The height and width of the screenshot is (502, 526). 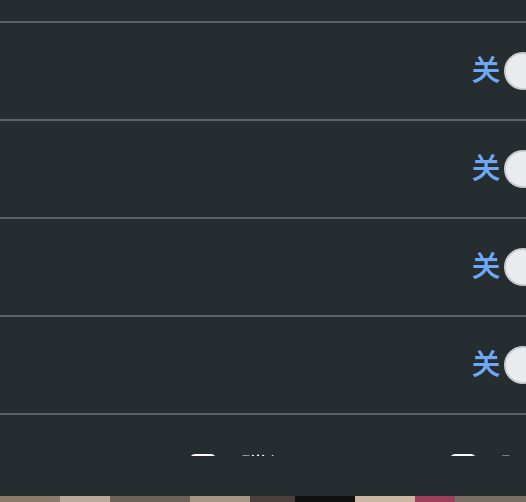 What do you see at coordinates (263, 436) in the screenshot?
I see `storage-options-clip: 腾讯云COS 阿` at bounding box center [263, 436].